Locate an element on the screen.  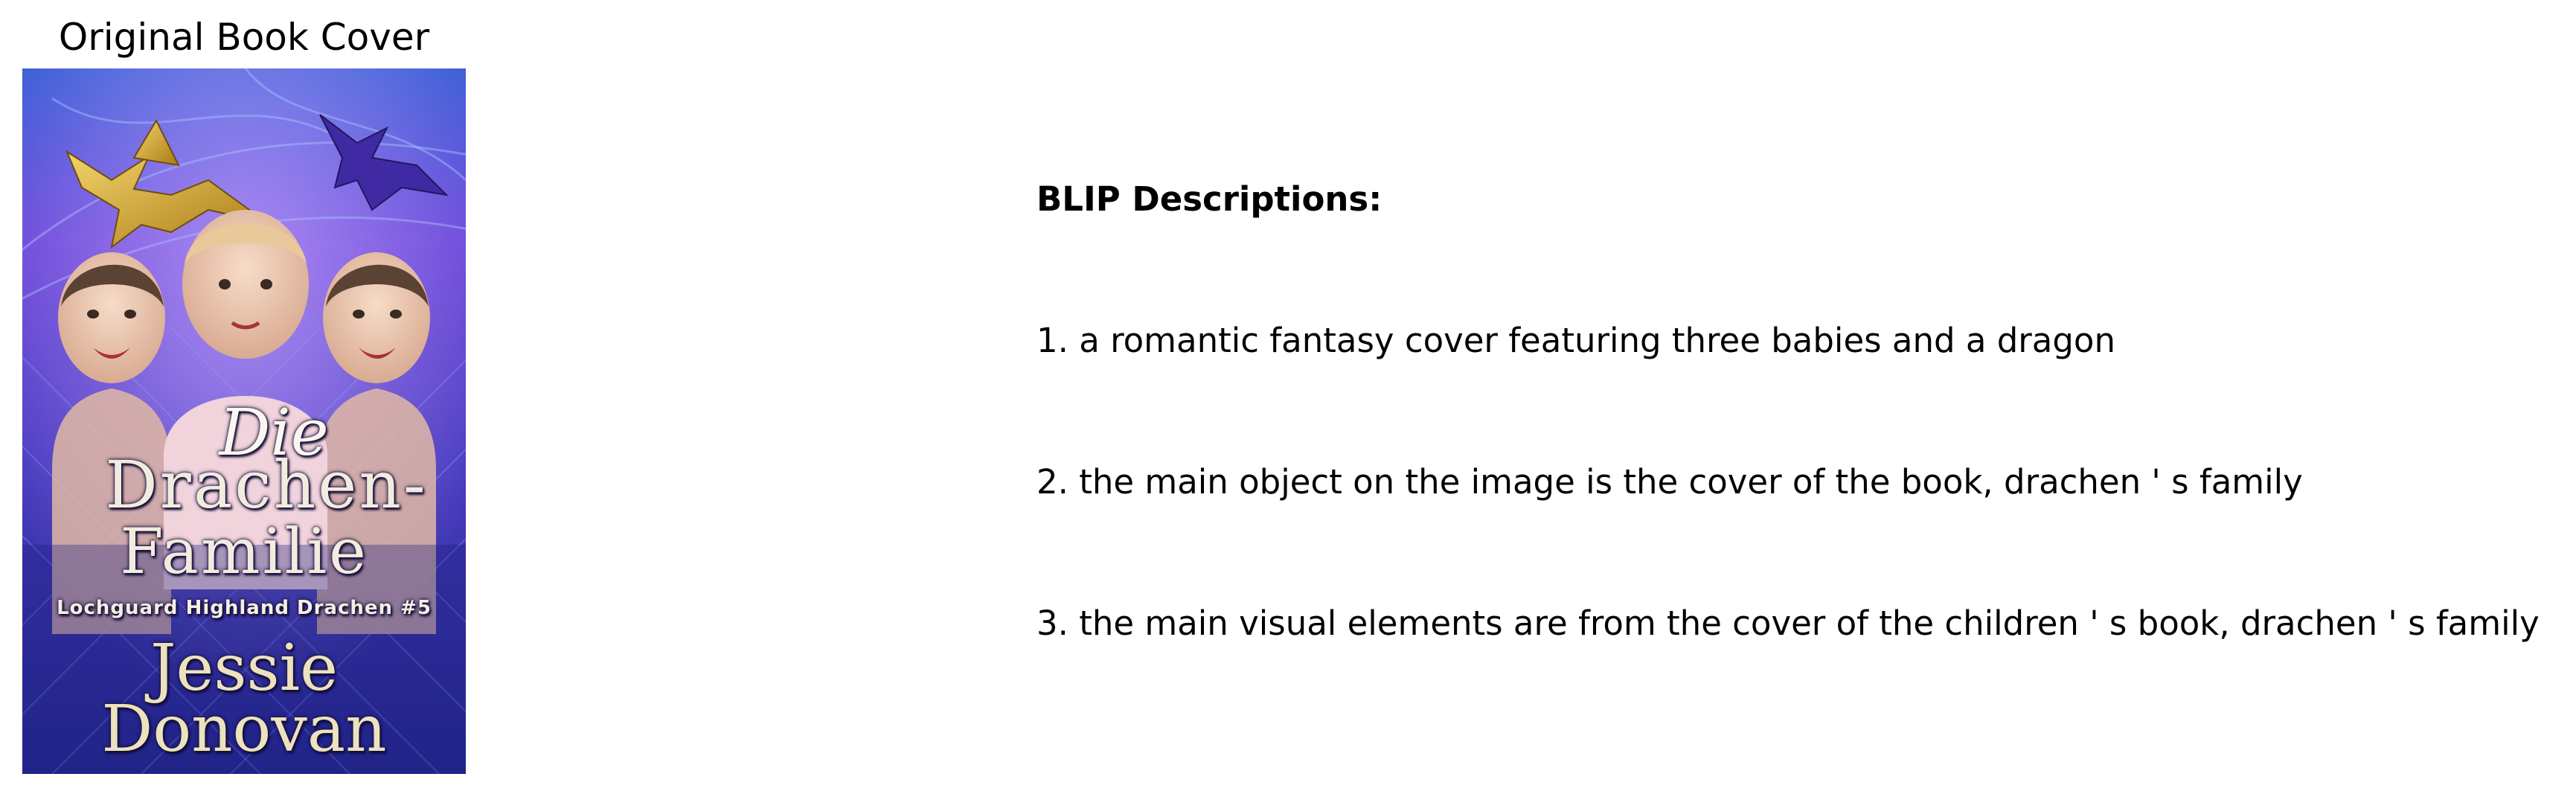
cover-panel-title: Original Book Cover is located at coordinates (244, 37).